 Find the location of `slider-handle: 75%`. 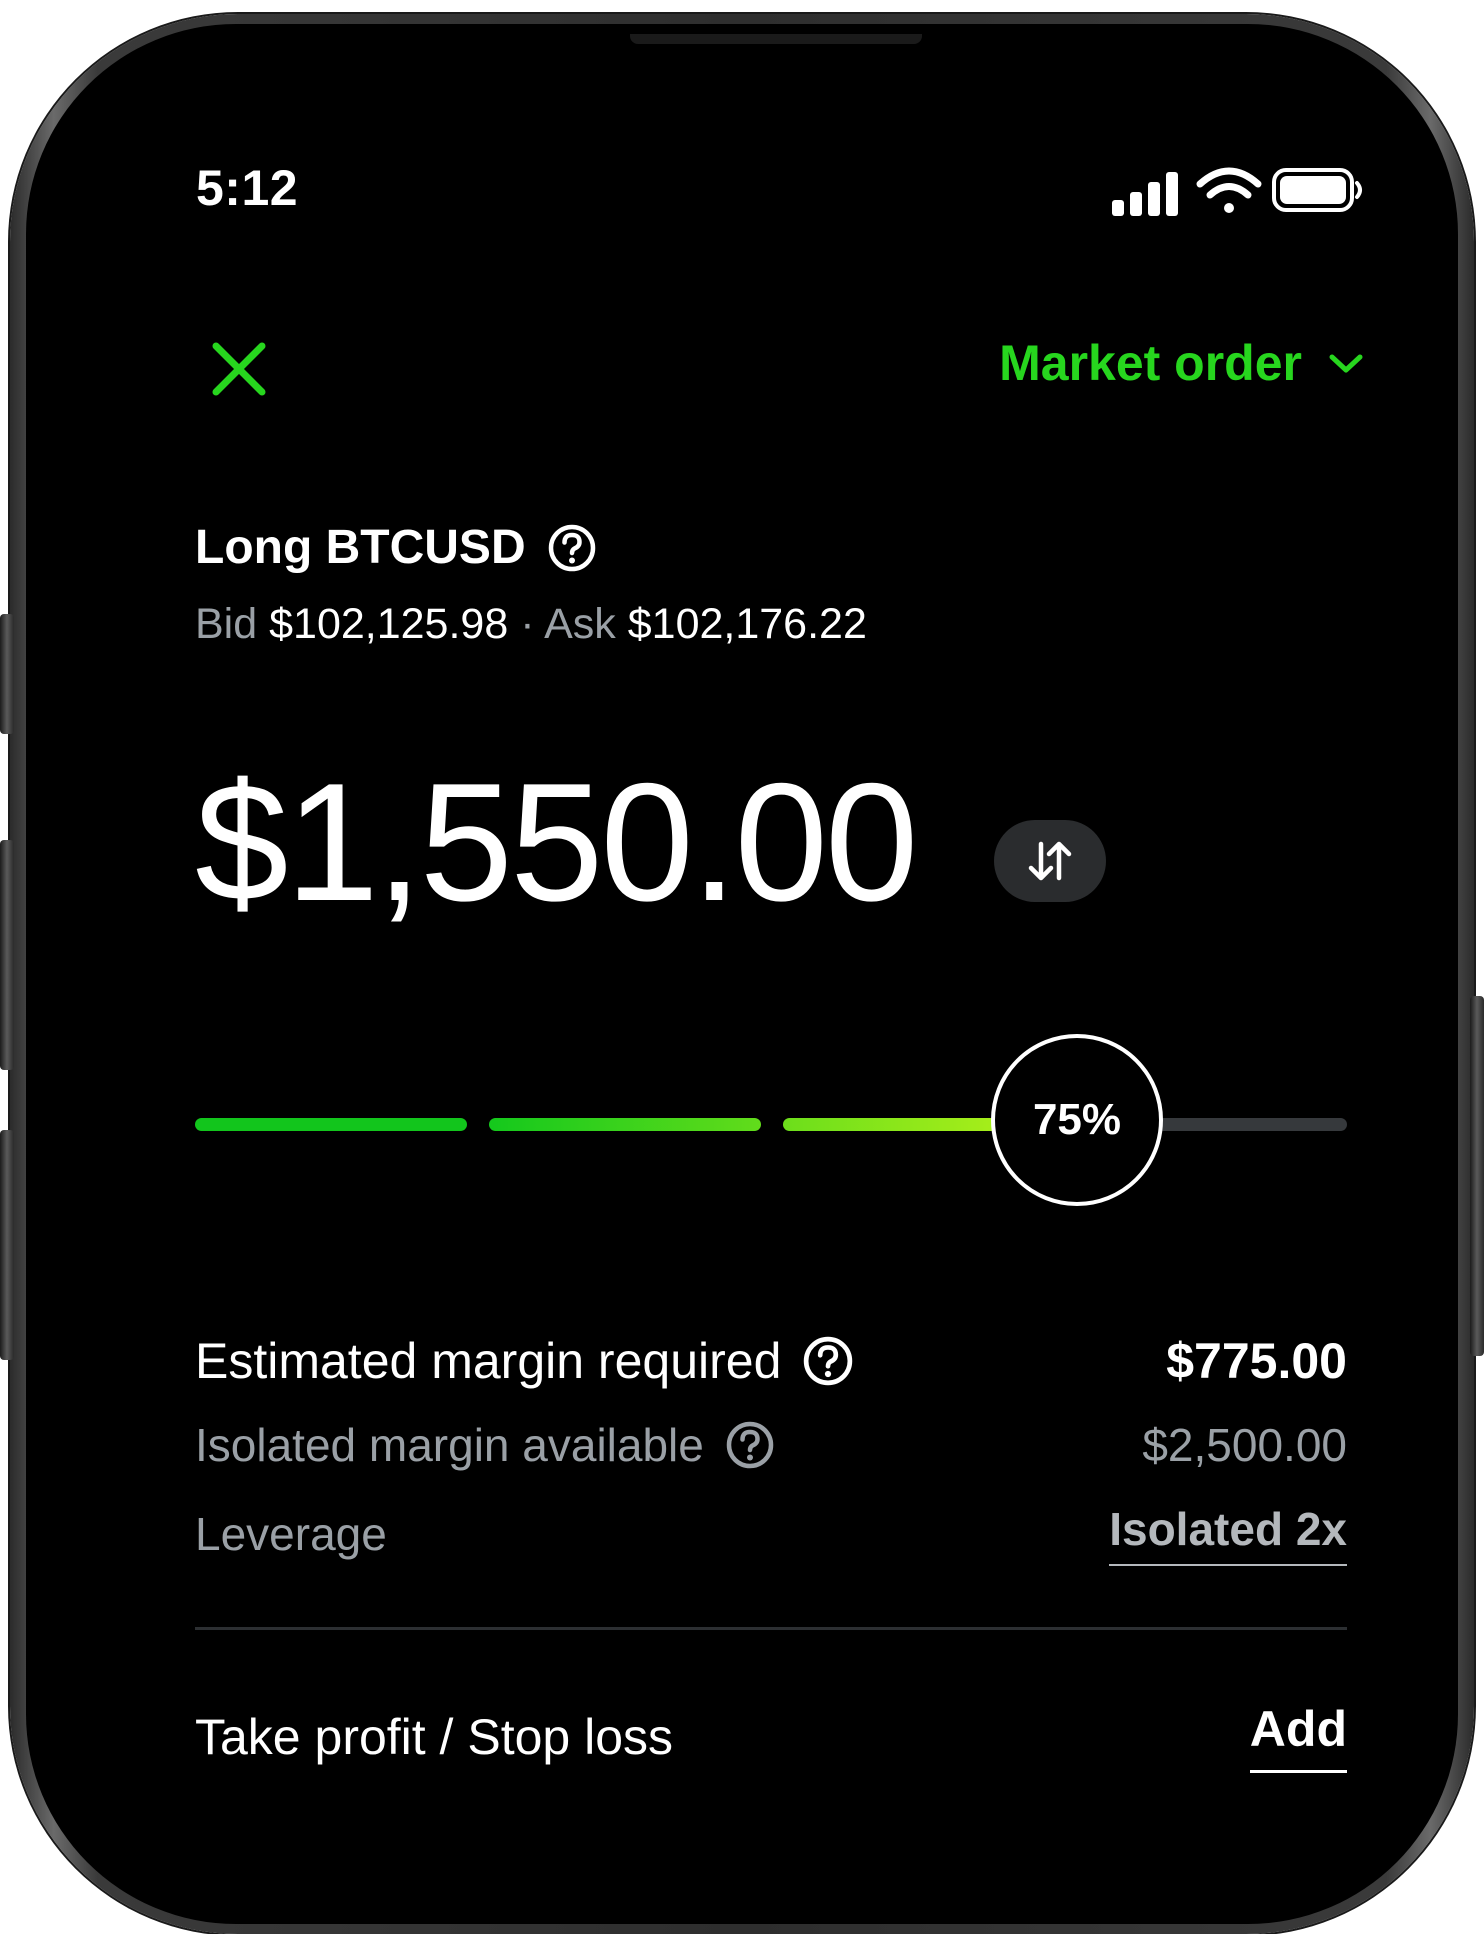

slider-handle: 75% is located at coordinates (1077, 1120).